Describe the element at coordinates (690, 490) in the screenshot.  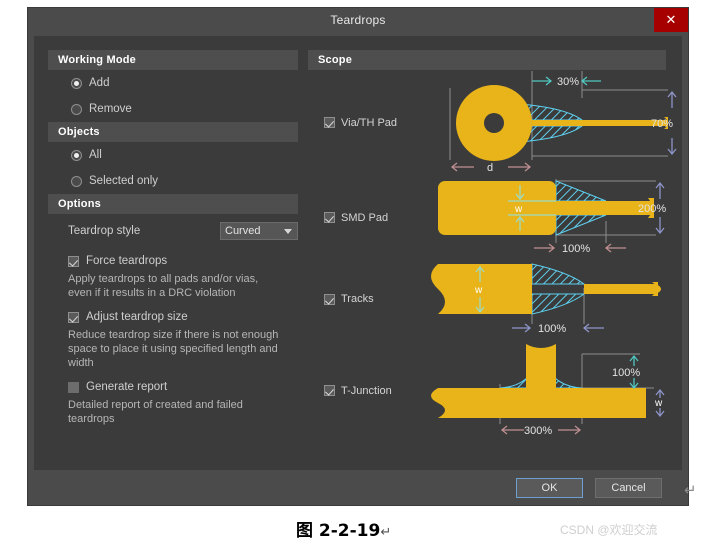
I see `footer-pilcrow-mark: ↵` at that location.